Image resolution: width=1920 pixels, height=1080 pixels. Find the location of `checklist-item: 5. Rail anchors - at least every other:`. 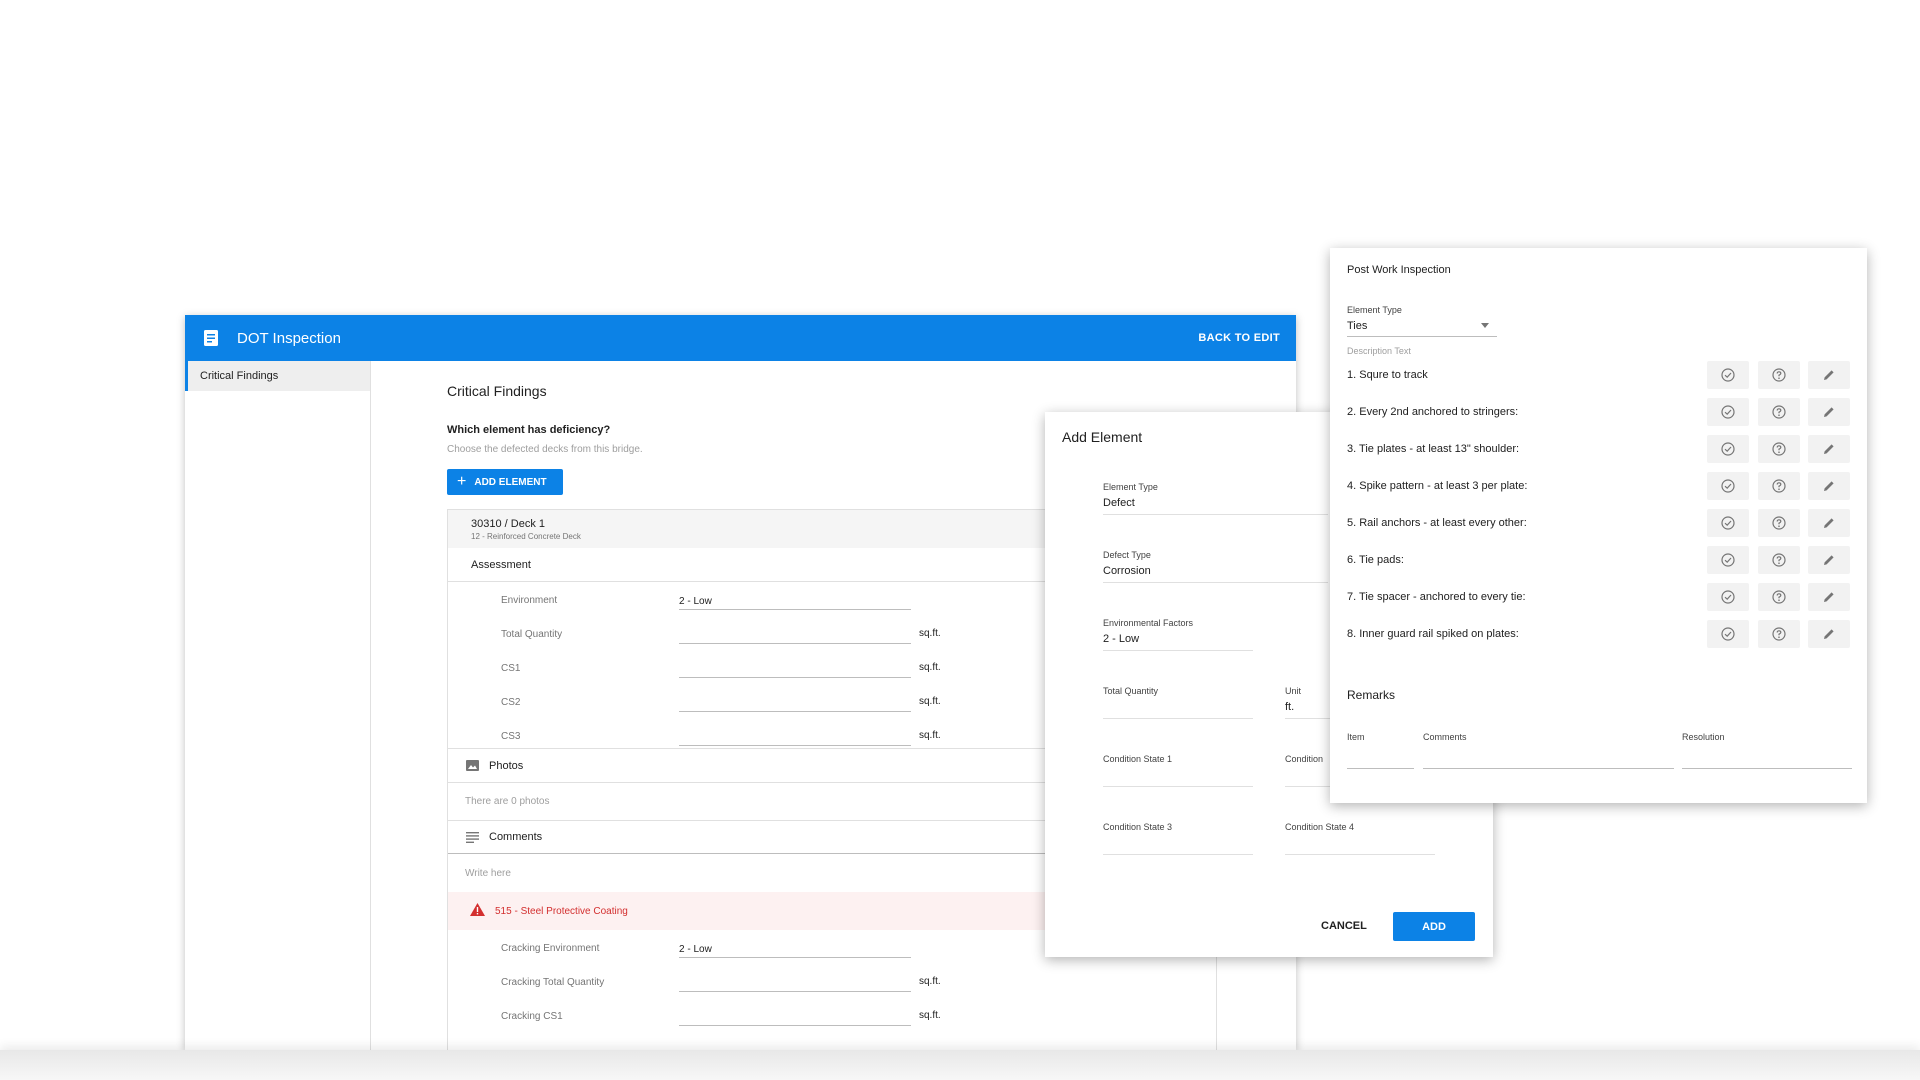

checklist-item: 5. Rail anchors - at least every other: is located at coordinates (1599, 523).